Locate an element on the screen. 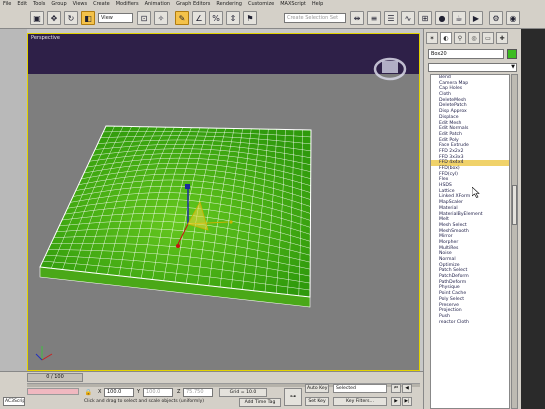  modifier-list-dropdown: ▼ is located at coordinates (472, 67).